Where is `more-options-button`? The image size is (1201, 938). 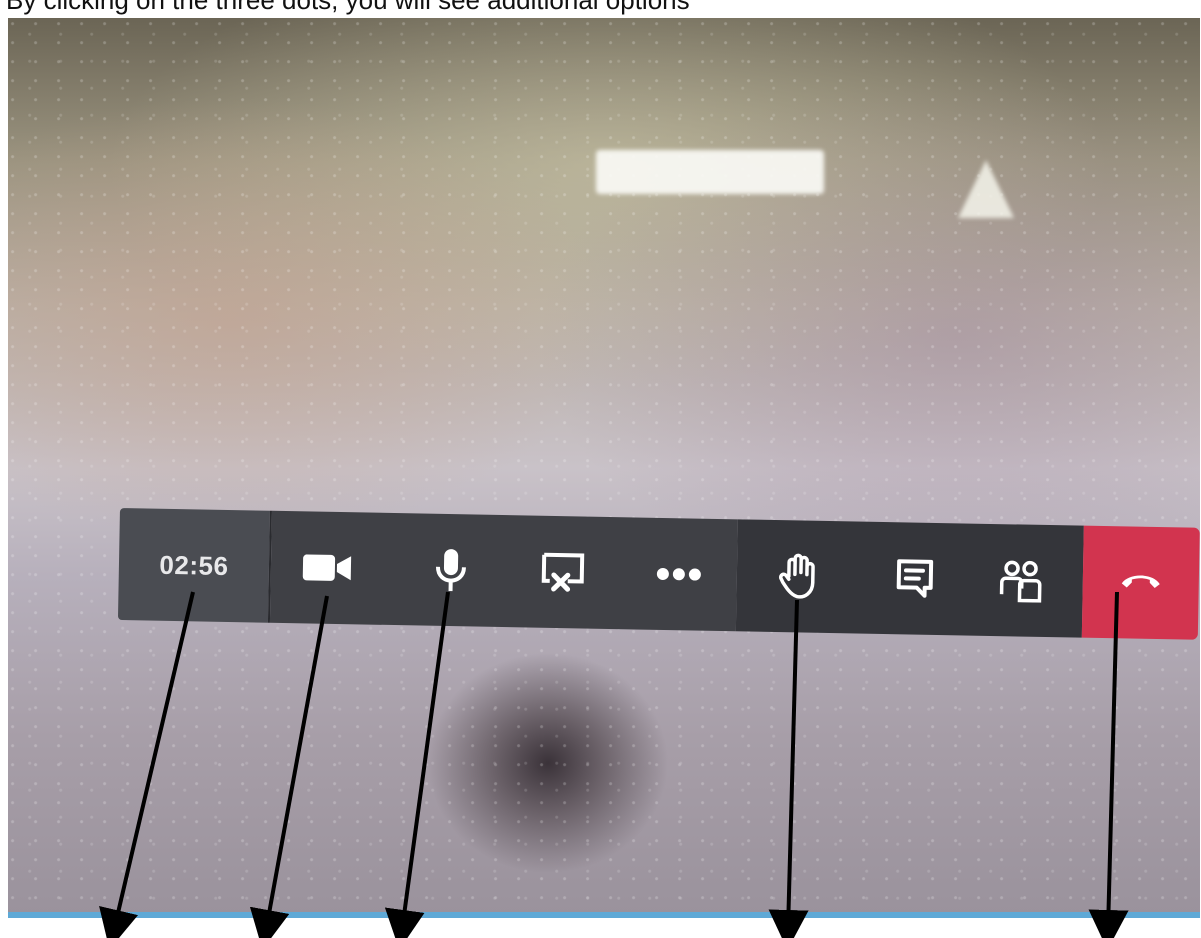 more-options-button is located at coordinates (678, 574).